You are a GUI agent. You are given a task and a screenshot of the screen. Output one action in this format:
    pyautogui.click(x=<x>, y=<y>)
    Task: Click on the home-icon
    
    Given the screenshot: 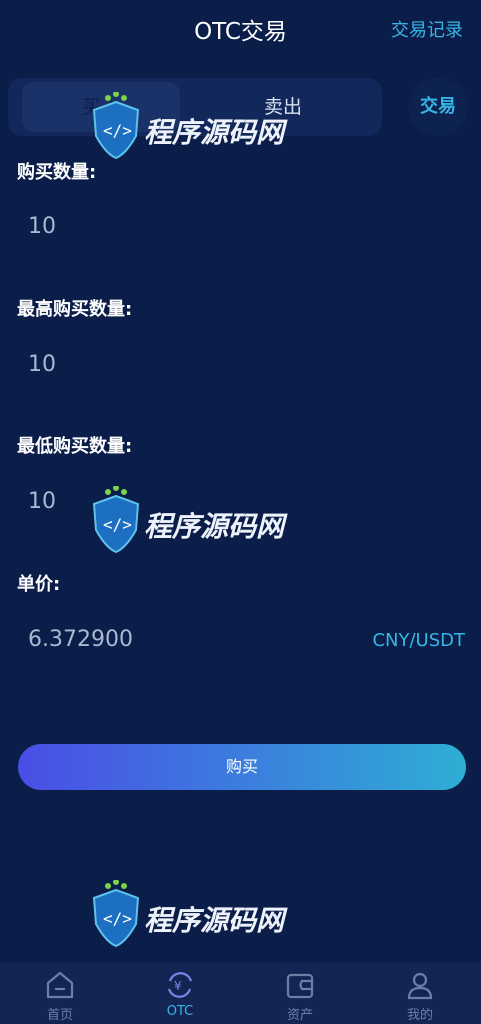 What is the action you would take?
    pyautogui.click(x=60, y=985)
    